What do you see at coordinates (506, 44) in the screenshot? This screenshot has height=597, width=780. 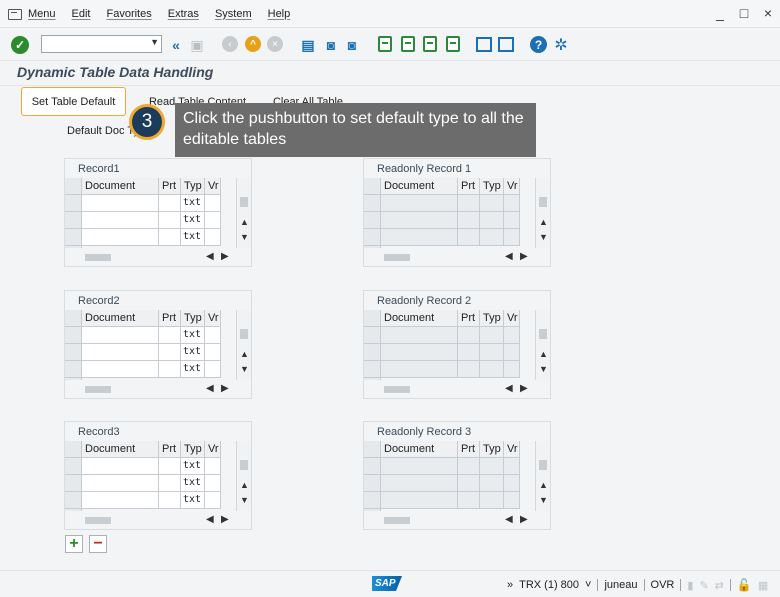 I see `shortcut-icon` at bounding box center [506, 44].